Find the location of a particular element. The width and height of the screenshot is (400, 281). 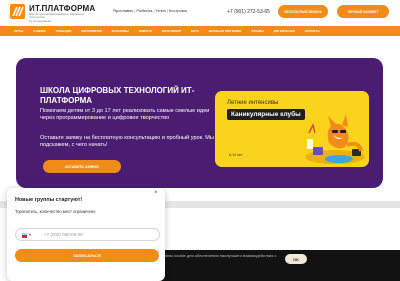

promo-age: 6-14 лет is located at coordinates (236, 155).